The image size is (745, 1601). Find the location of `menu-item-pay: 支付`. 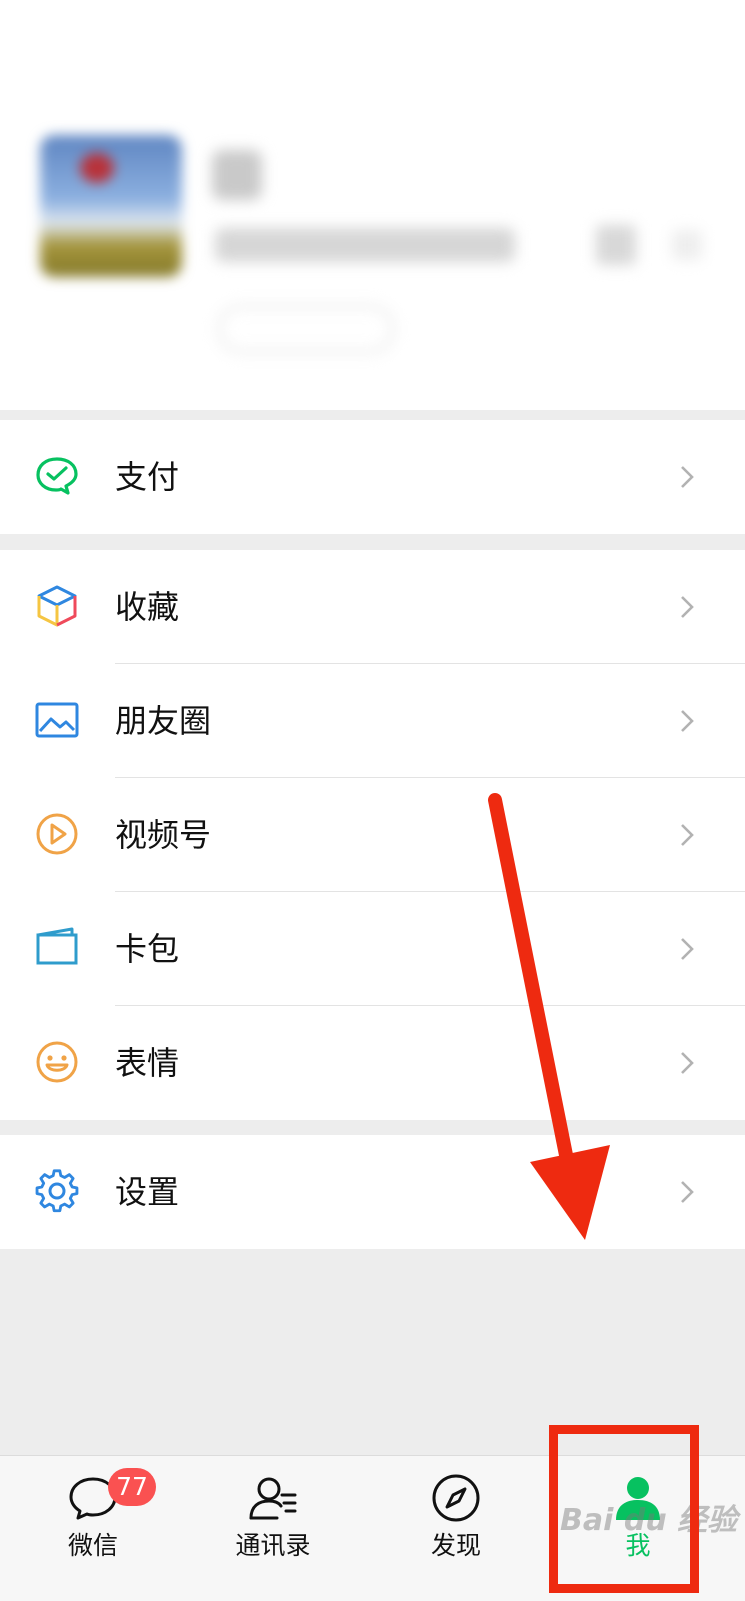

menu-item-pay: 支付 is located at coordinates (372, 477).